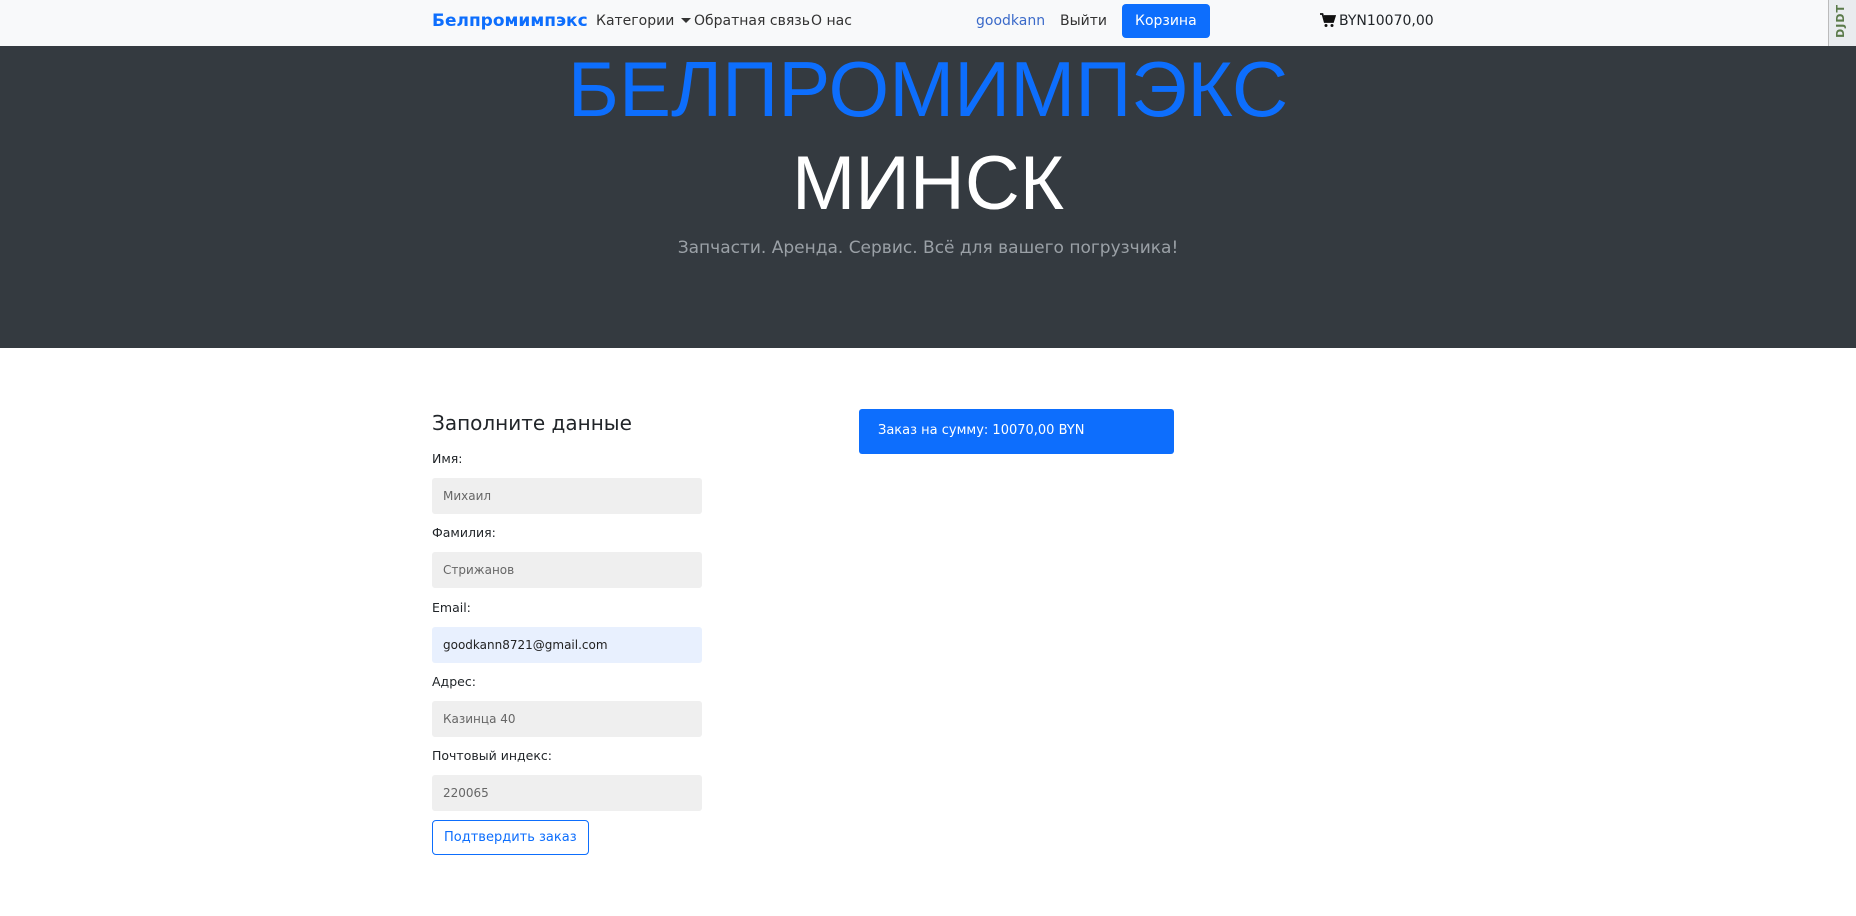 The image size is (1856, 916). Describe the element at coordinates (1010, 21) in the screenshot. I see `nav-user-link: goodkann` at that location.